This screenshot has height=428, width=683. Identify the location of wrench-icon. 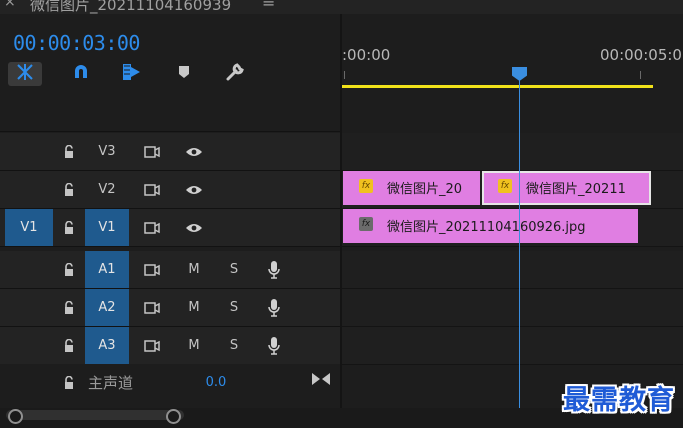
(235, 74).